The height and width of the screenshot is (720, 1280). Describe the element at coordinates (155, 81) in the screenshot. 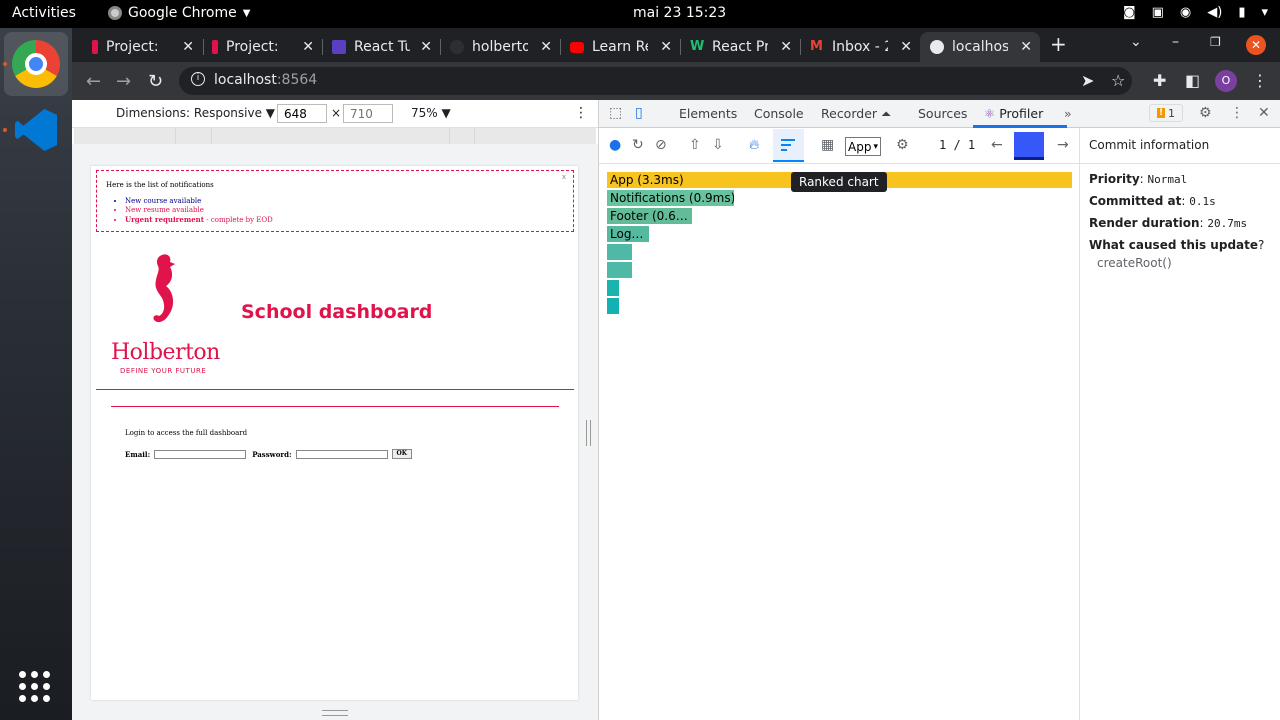

I see `reload-icon: ↻` at that location.